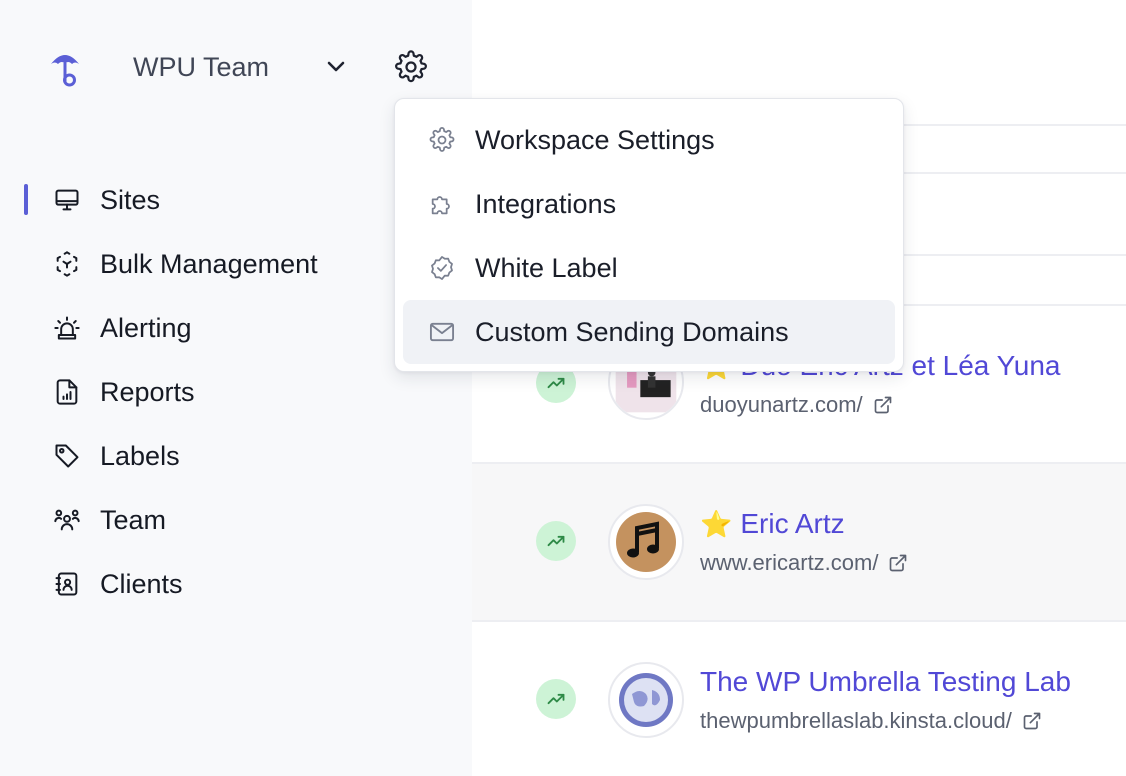 Image resolution: width=1126 pixels, height=776 pixels. Describe the element at coordinates (442, 332) in the screenshot. I see `mail-icon` at that location.